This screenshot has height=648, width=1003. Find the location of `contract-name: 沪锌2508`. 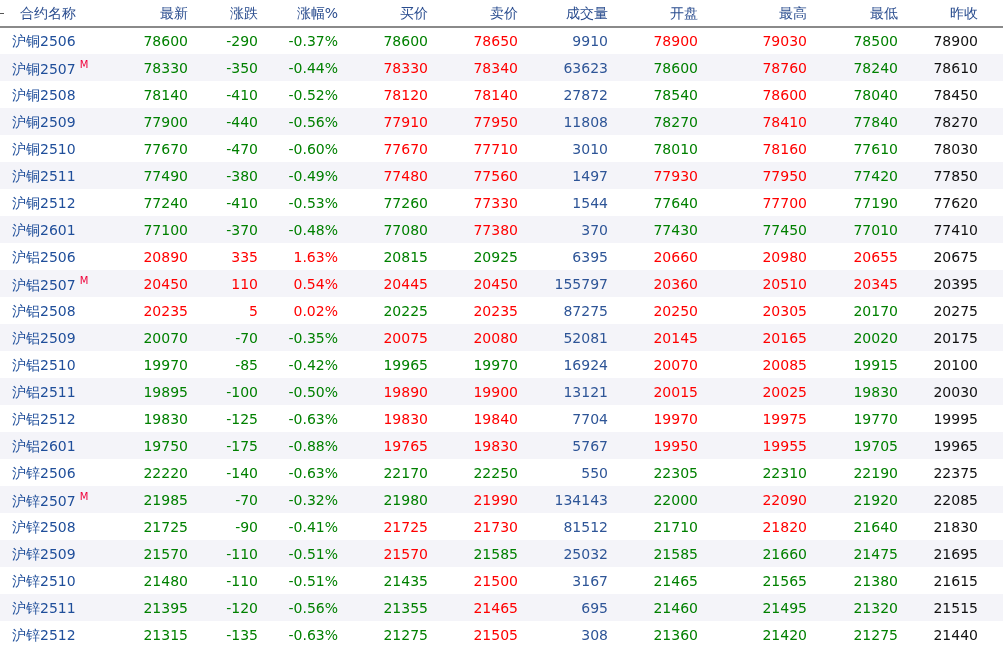

contract-name: 沪锌2508 is located at coordinates (44, 526).